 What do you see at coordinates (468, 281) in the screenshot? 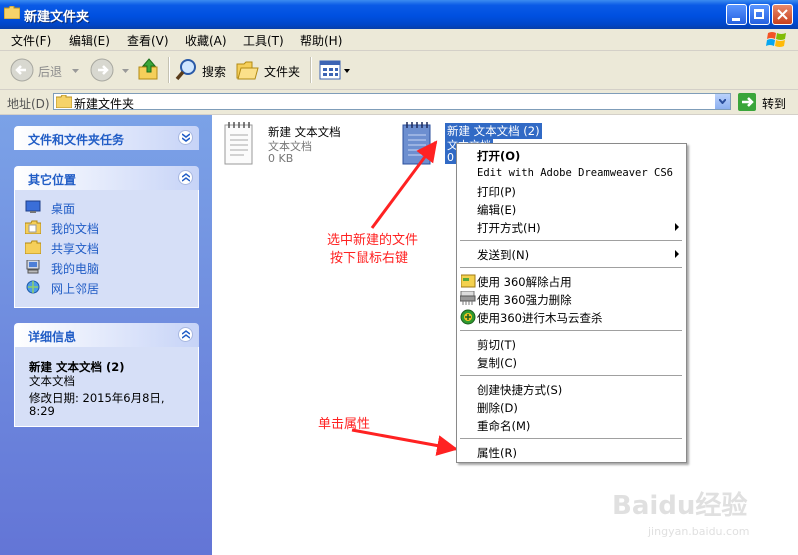
I see `unlock-360-icon` at bounding box center [468, 281].